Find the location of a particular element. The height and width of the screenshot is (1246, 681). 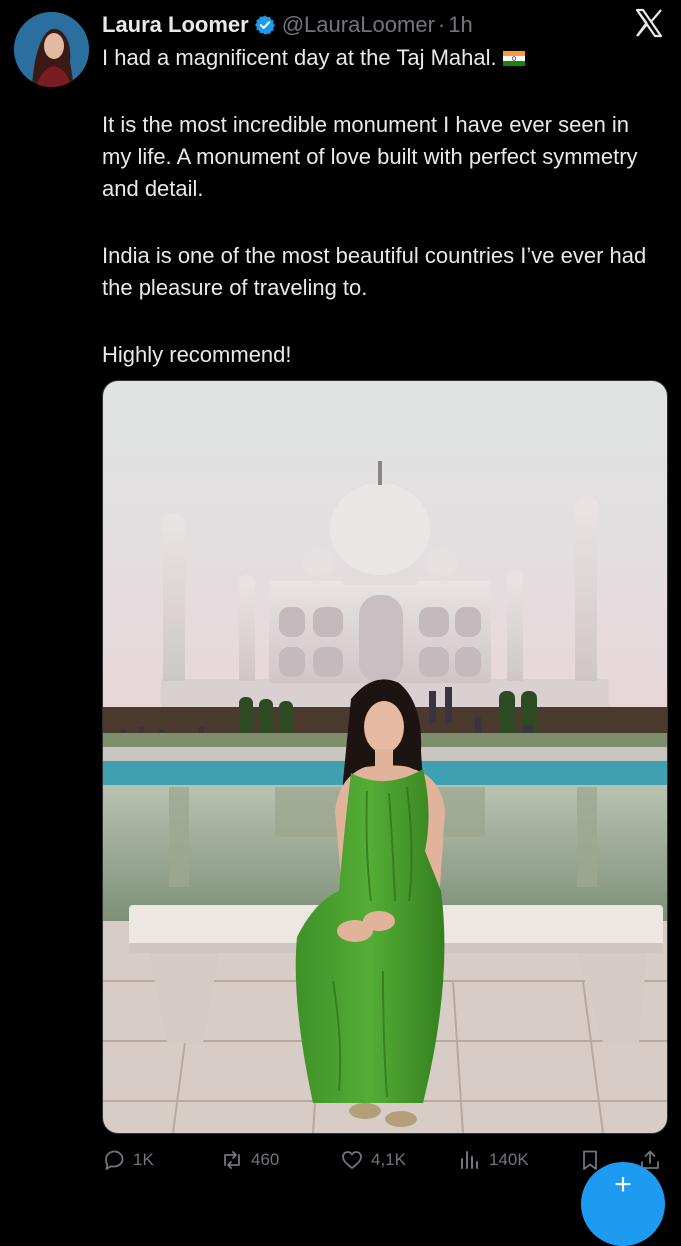

author-name: Laura Loomer is located at coordinates (175, 25).